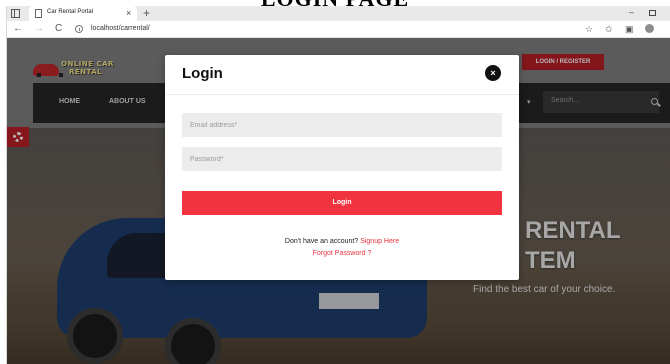 The image size is (670, 364). What do you see at coordinates (609, 29) in the screenshot?
I see `favorite-icon: ✩` at bounding box center [609, 29].